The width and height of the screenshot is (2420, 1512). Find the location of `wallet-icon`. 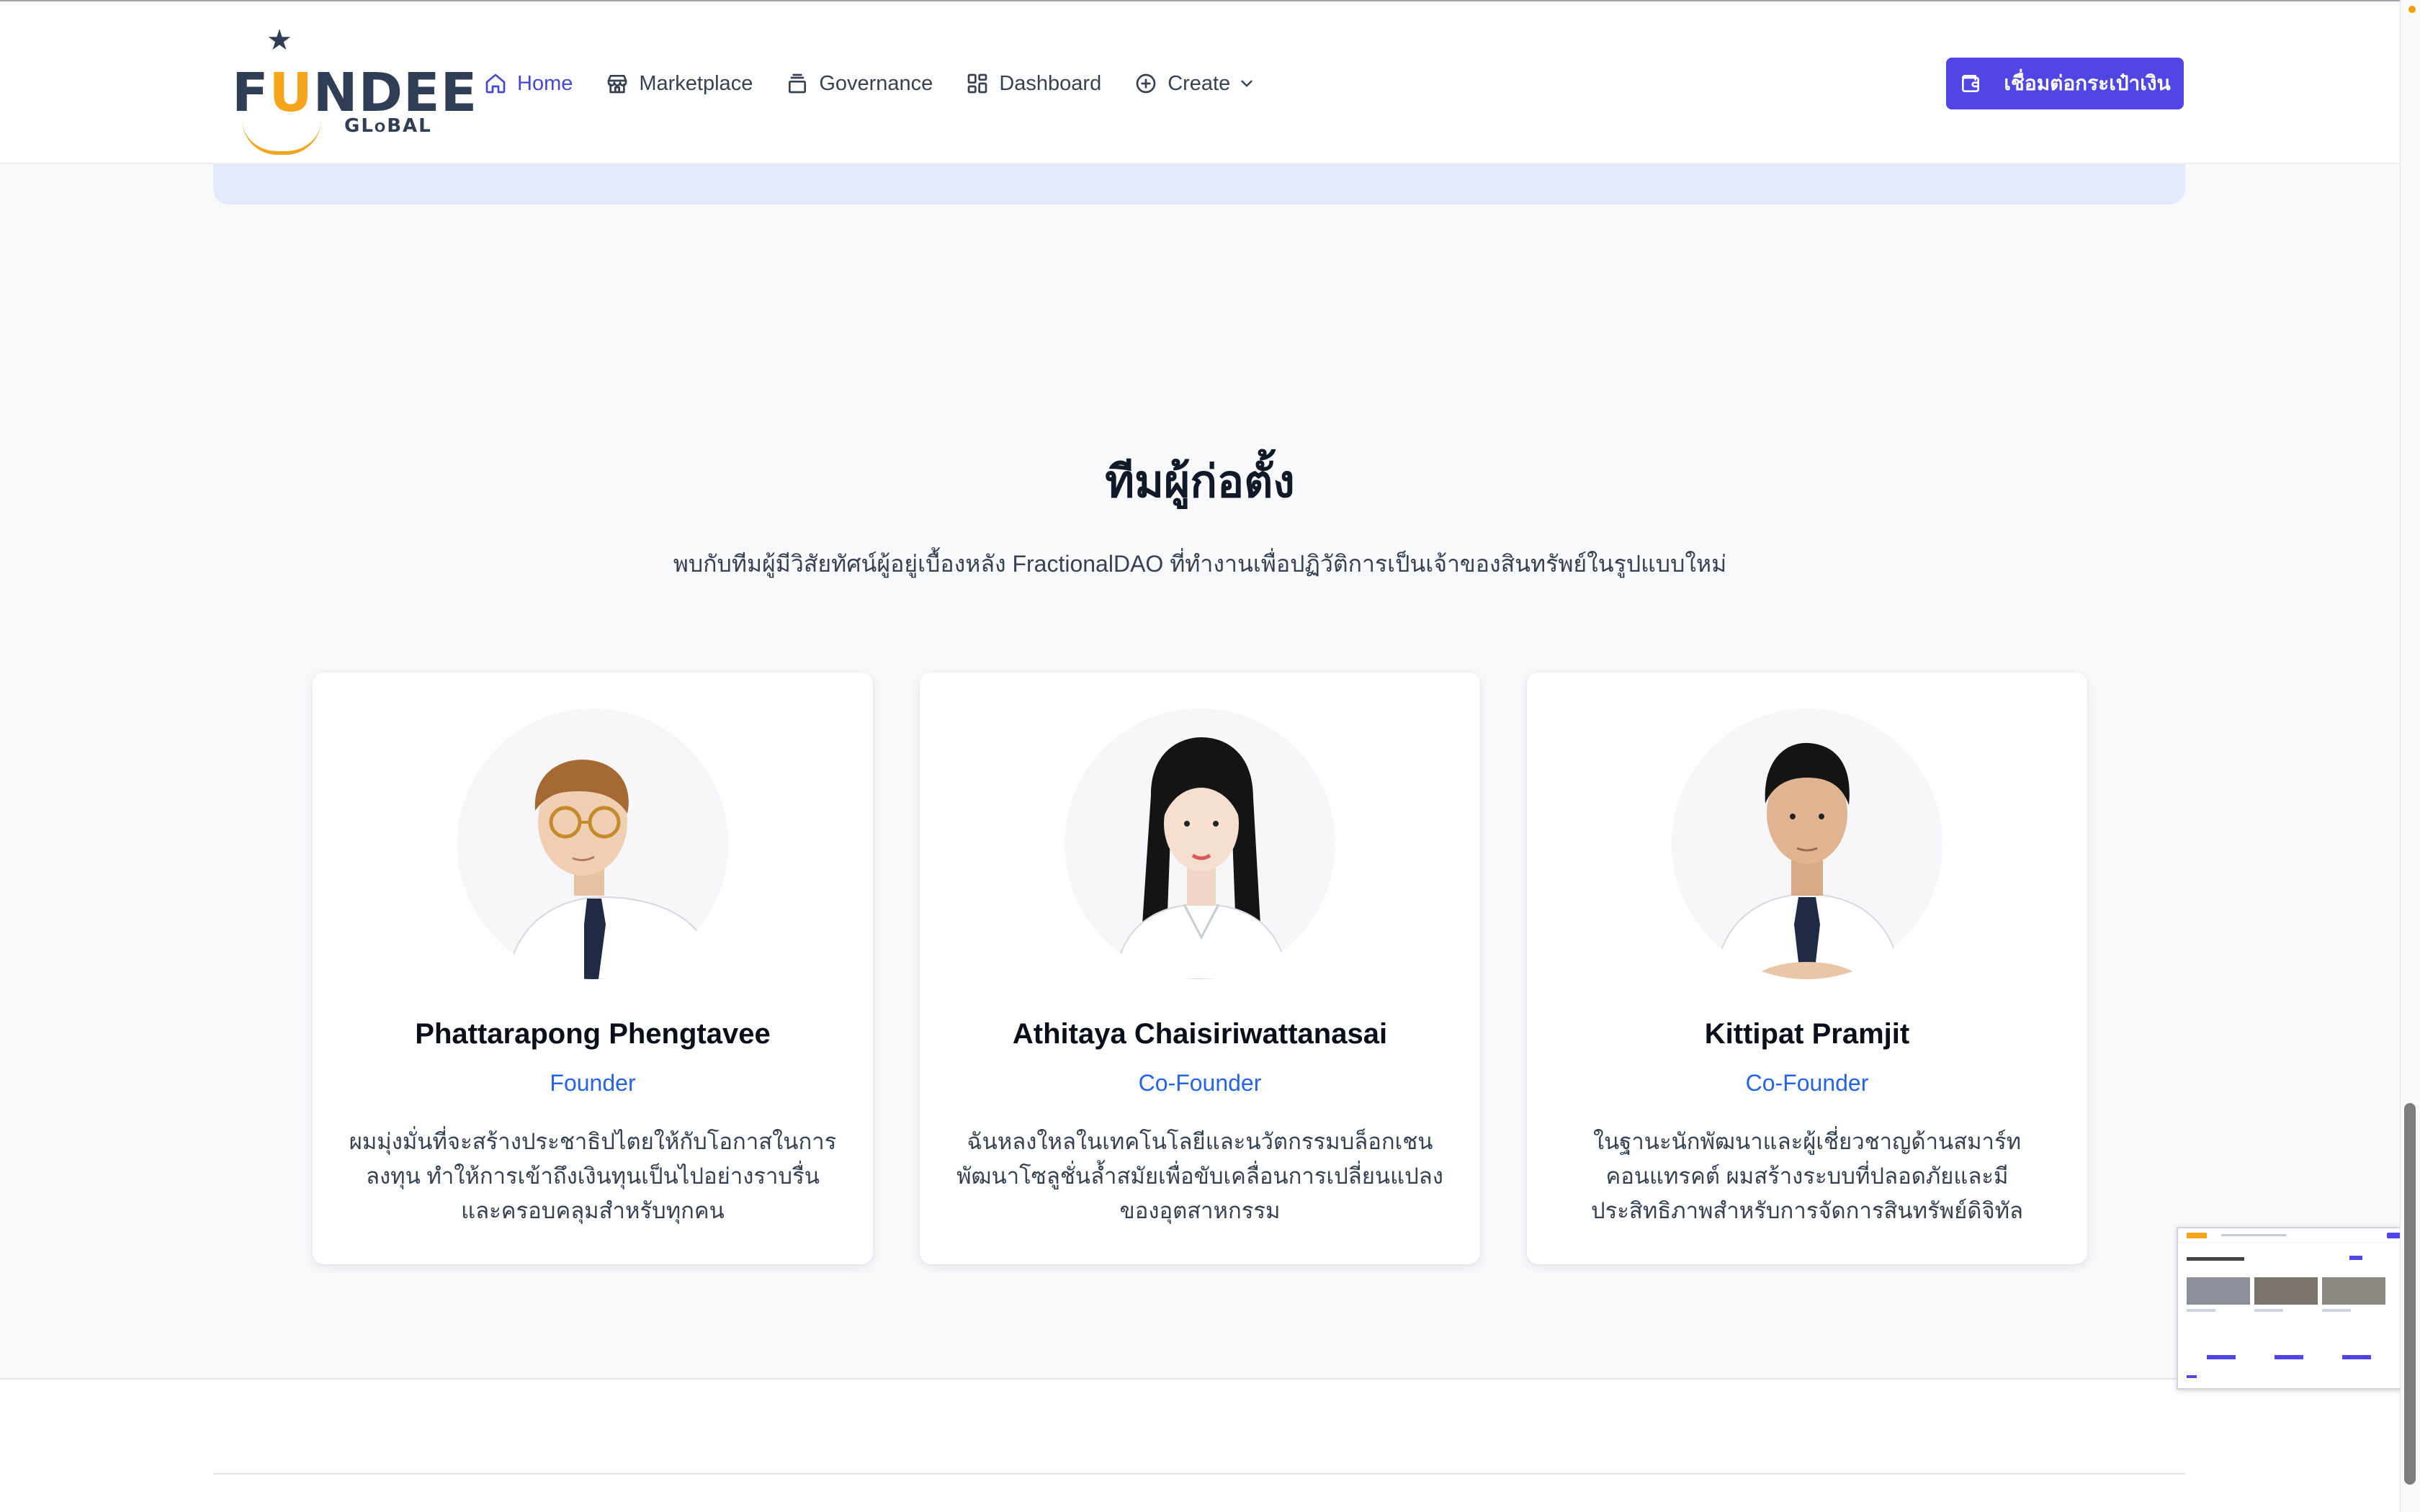

wallet-icon is located at coordinates (1971, 83).